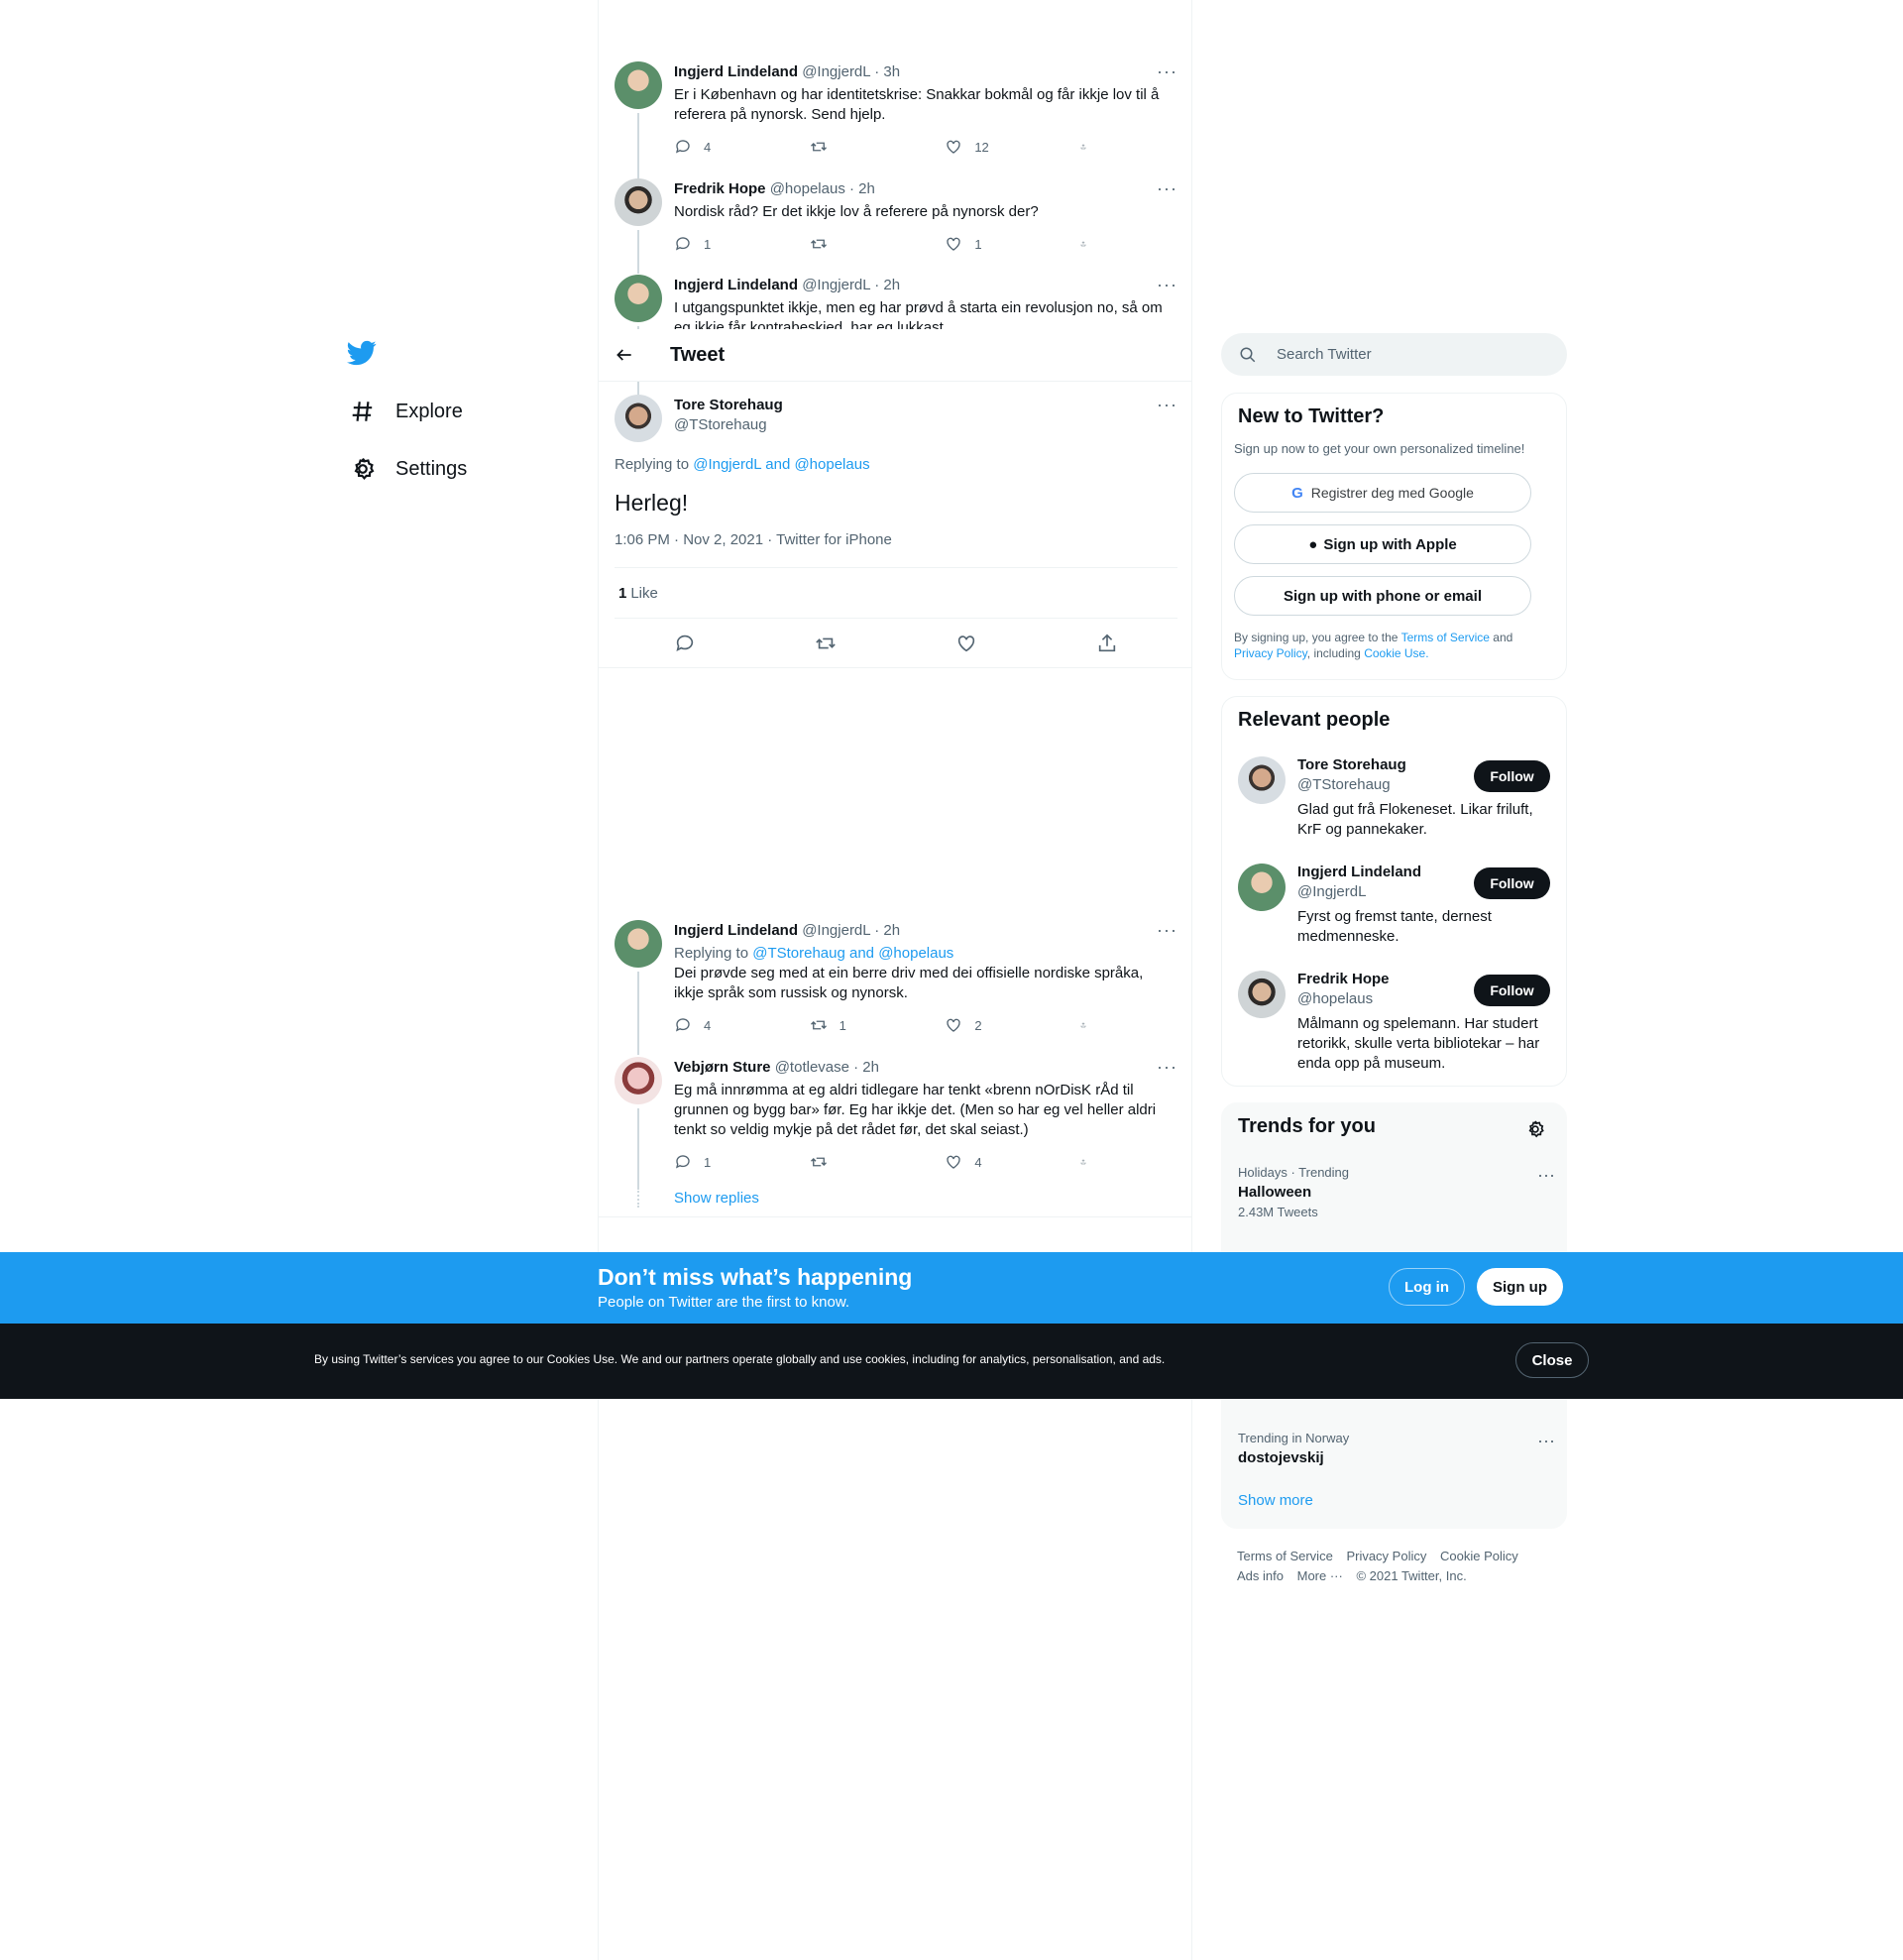 Image resolution: width=1903 pixels, height=1960 pixels. What do you see at coordinates (1396, 1448) in the screenshot?
I see `trend-item: Trending in Norway dostojevskij ···` at bounding box center [1396, 1448].